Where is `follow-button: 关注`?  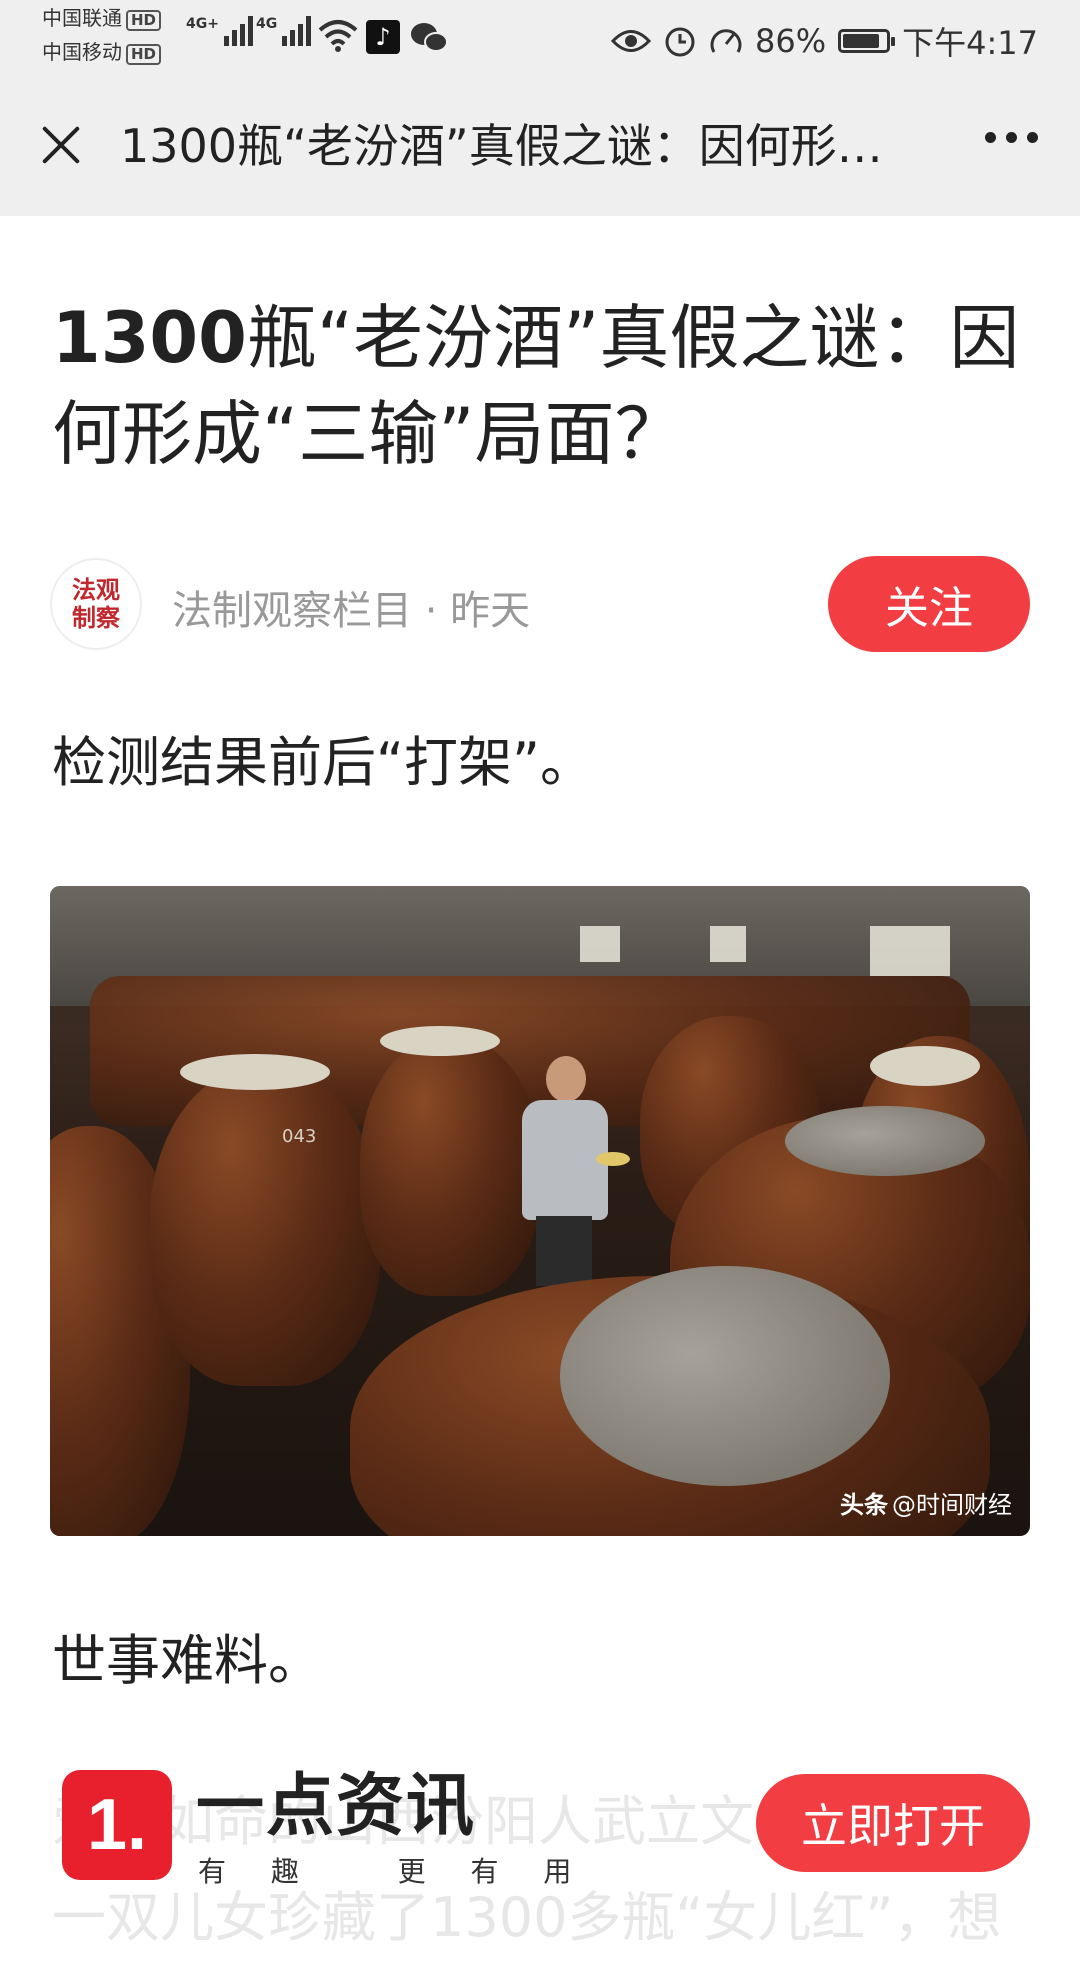
follow-button: 关注 is located at coordinates (929, 604).